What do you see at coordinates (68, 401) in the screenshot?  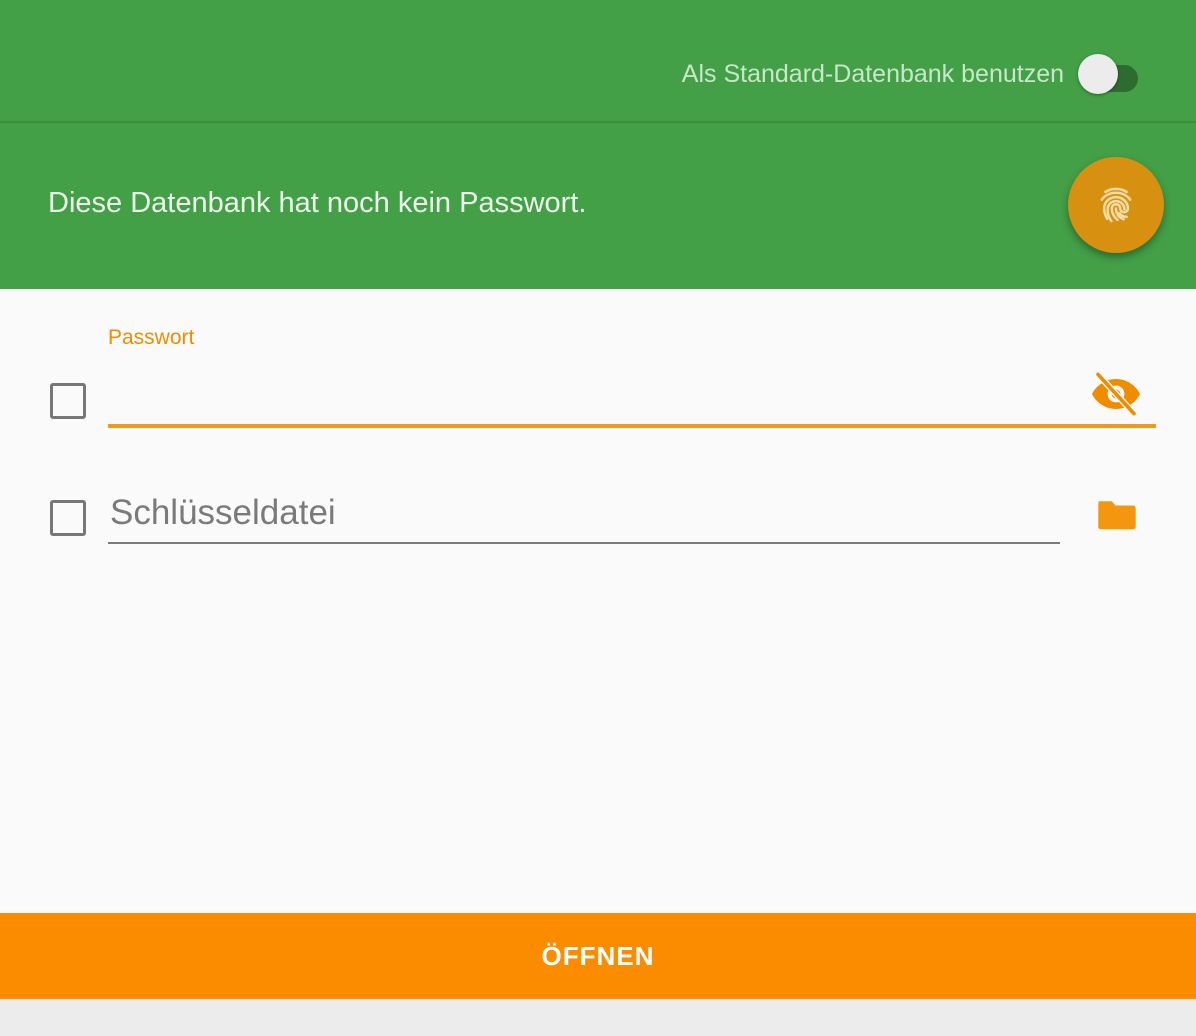 I see `password-checkbox` at bounding box center [68, 401].